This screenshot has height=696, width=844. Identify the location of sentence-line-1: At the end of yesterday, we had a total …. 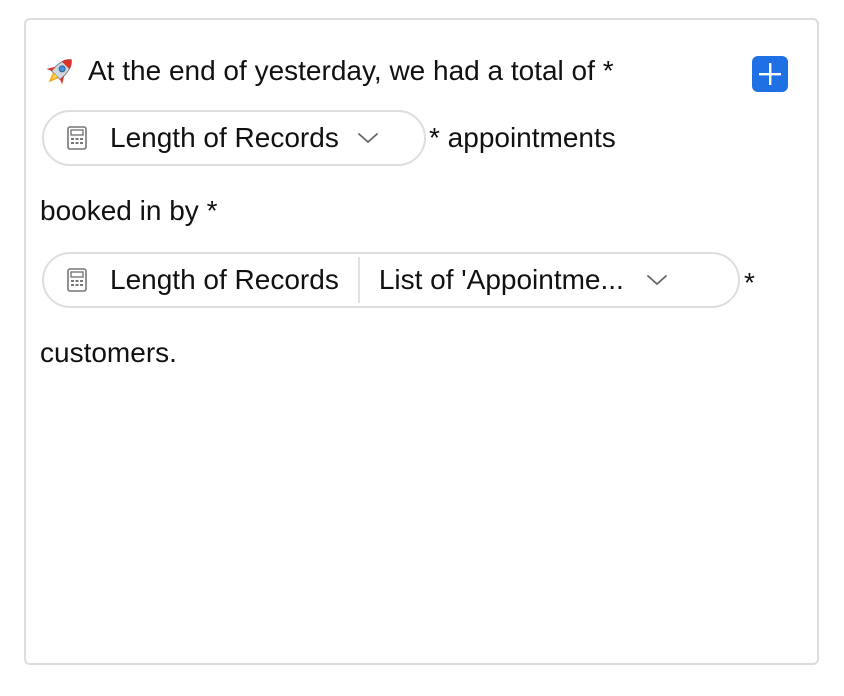
(327, 71).